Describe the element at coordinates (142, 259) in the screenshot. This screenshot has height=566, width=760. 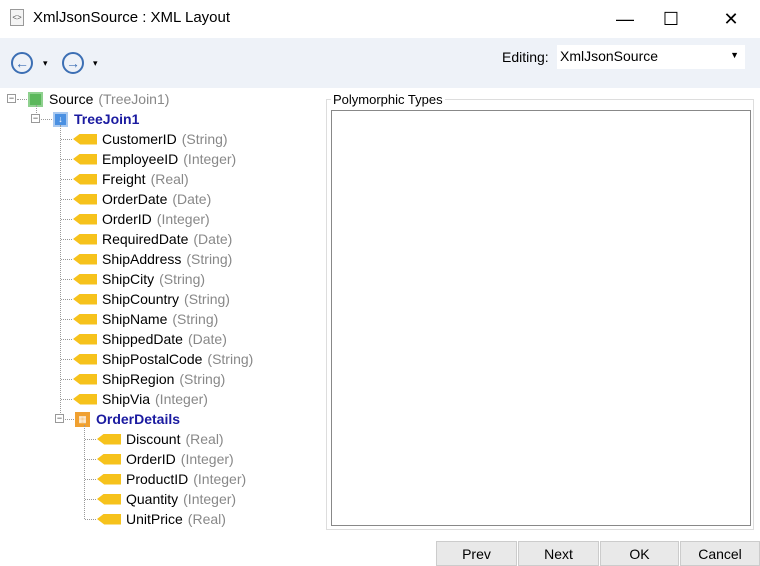
I see `node-name: ShipAddress` at that location.